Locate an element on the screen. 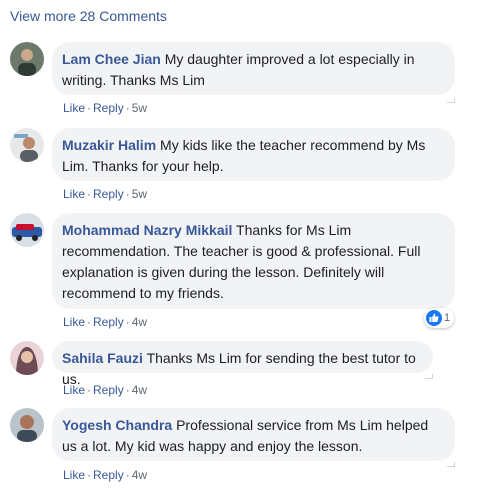 This screenshot has height=490, width=495. comment-author-link: Yogesh Chandra is located at coordinates (117, 425).